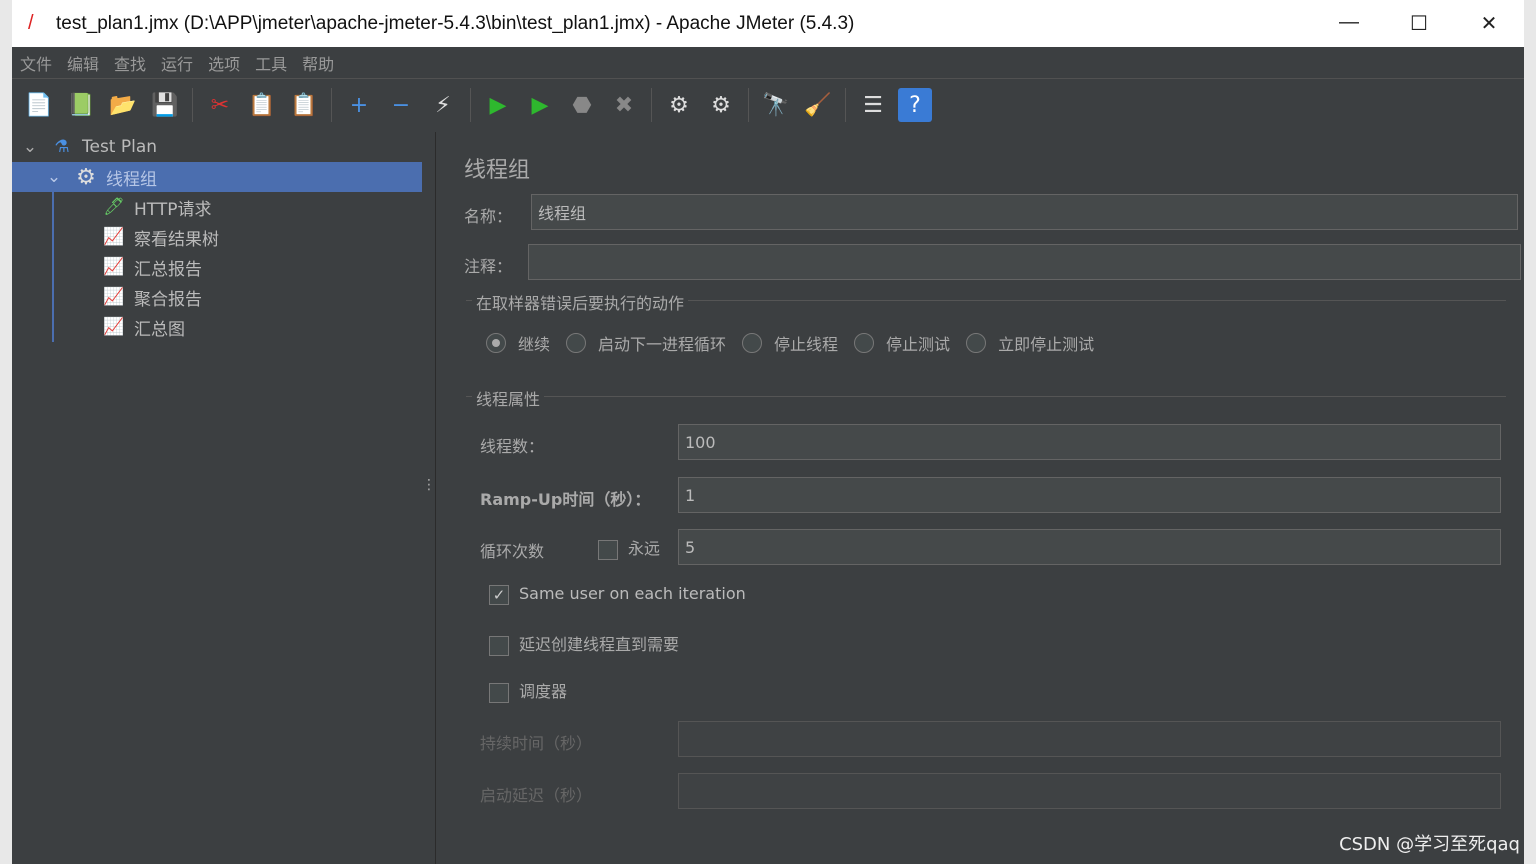  What do you see at coordinates (120, 147) in the screenshot?
I see `tree-node-label: Test Plan` at bounding box center [120, 147].